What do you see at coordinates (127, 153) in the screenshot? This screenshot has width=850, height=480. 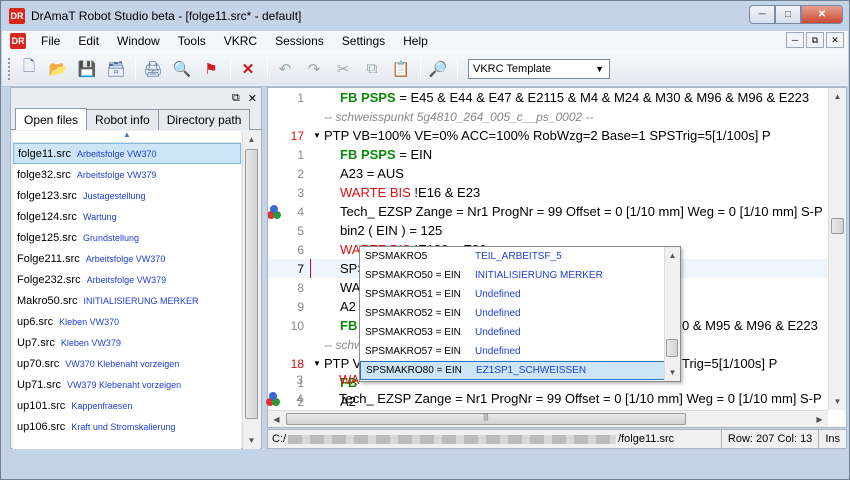 I see `list-item: folge11.src Arbeitsfolge VW370` at bounding box center [127, 153].